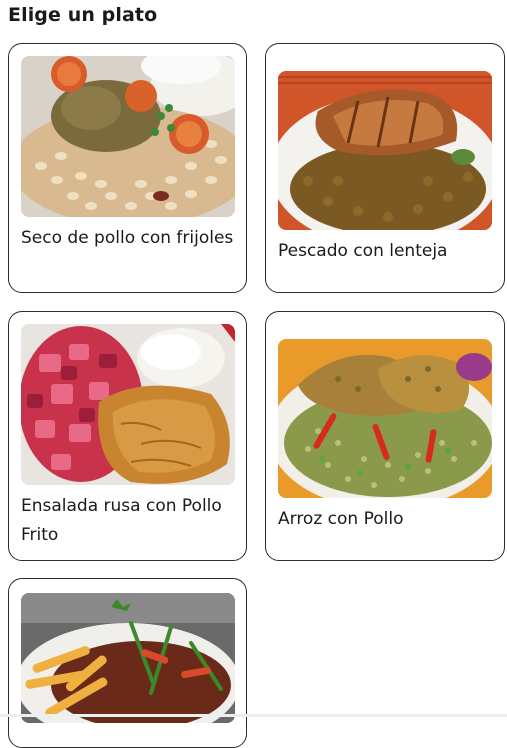 The height and width of the screenshot is (748, 507). I want to click on arroz-con-pollo-image, so click(385, 418).